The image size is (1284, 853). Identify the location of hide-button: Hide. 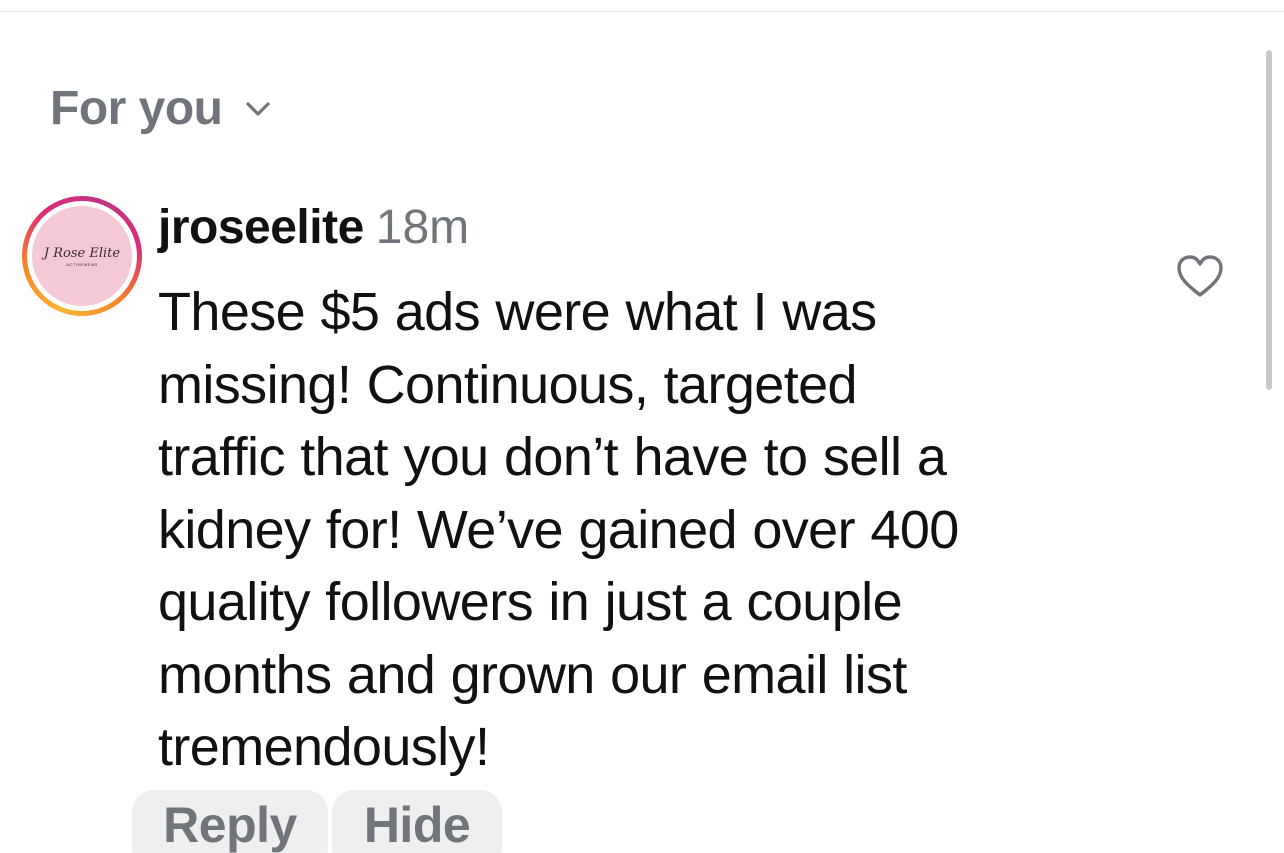
(417, 821).